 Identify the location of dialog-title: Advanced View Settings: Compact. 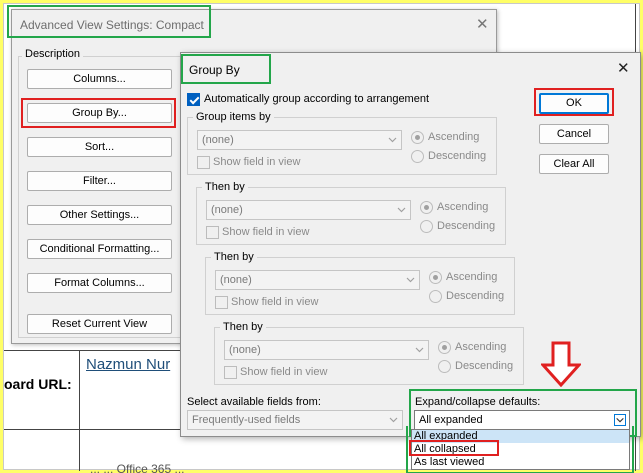
(112, 25).